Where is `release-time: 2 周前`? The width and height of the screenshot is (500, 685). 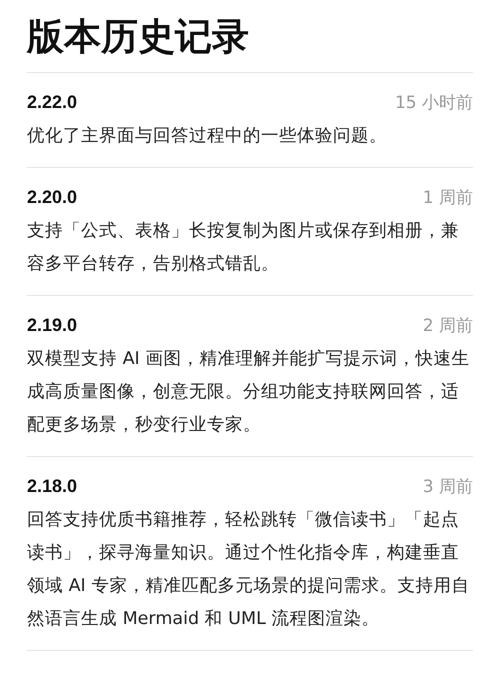
release-time: 2 周前 is located at coordinates (447, 326).